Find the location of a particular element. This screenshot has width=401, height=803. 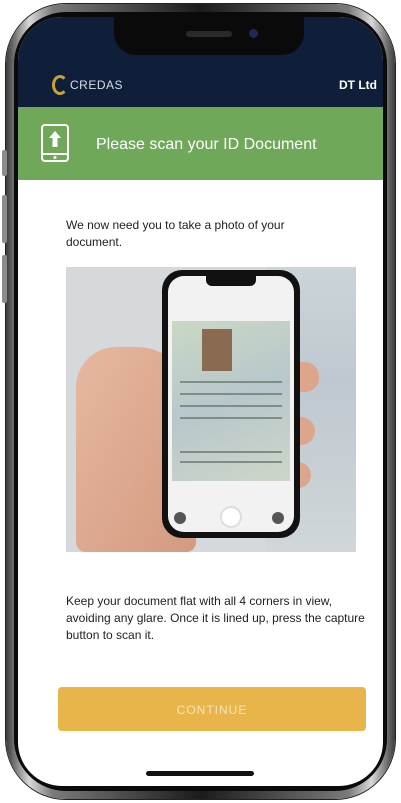

id-document is located at coordinates (231, 401).